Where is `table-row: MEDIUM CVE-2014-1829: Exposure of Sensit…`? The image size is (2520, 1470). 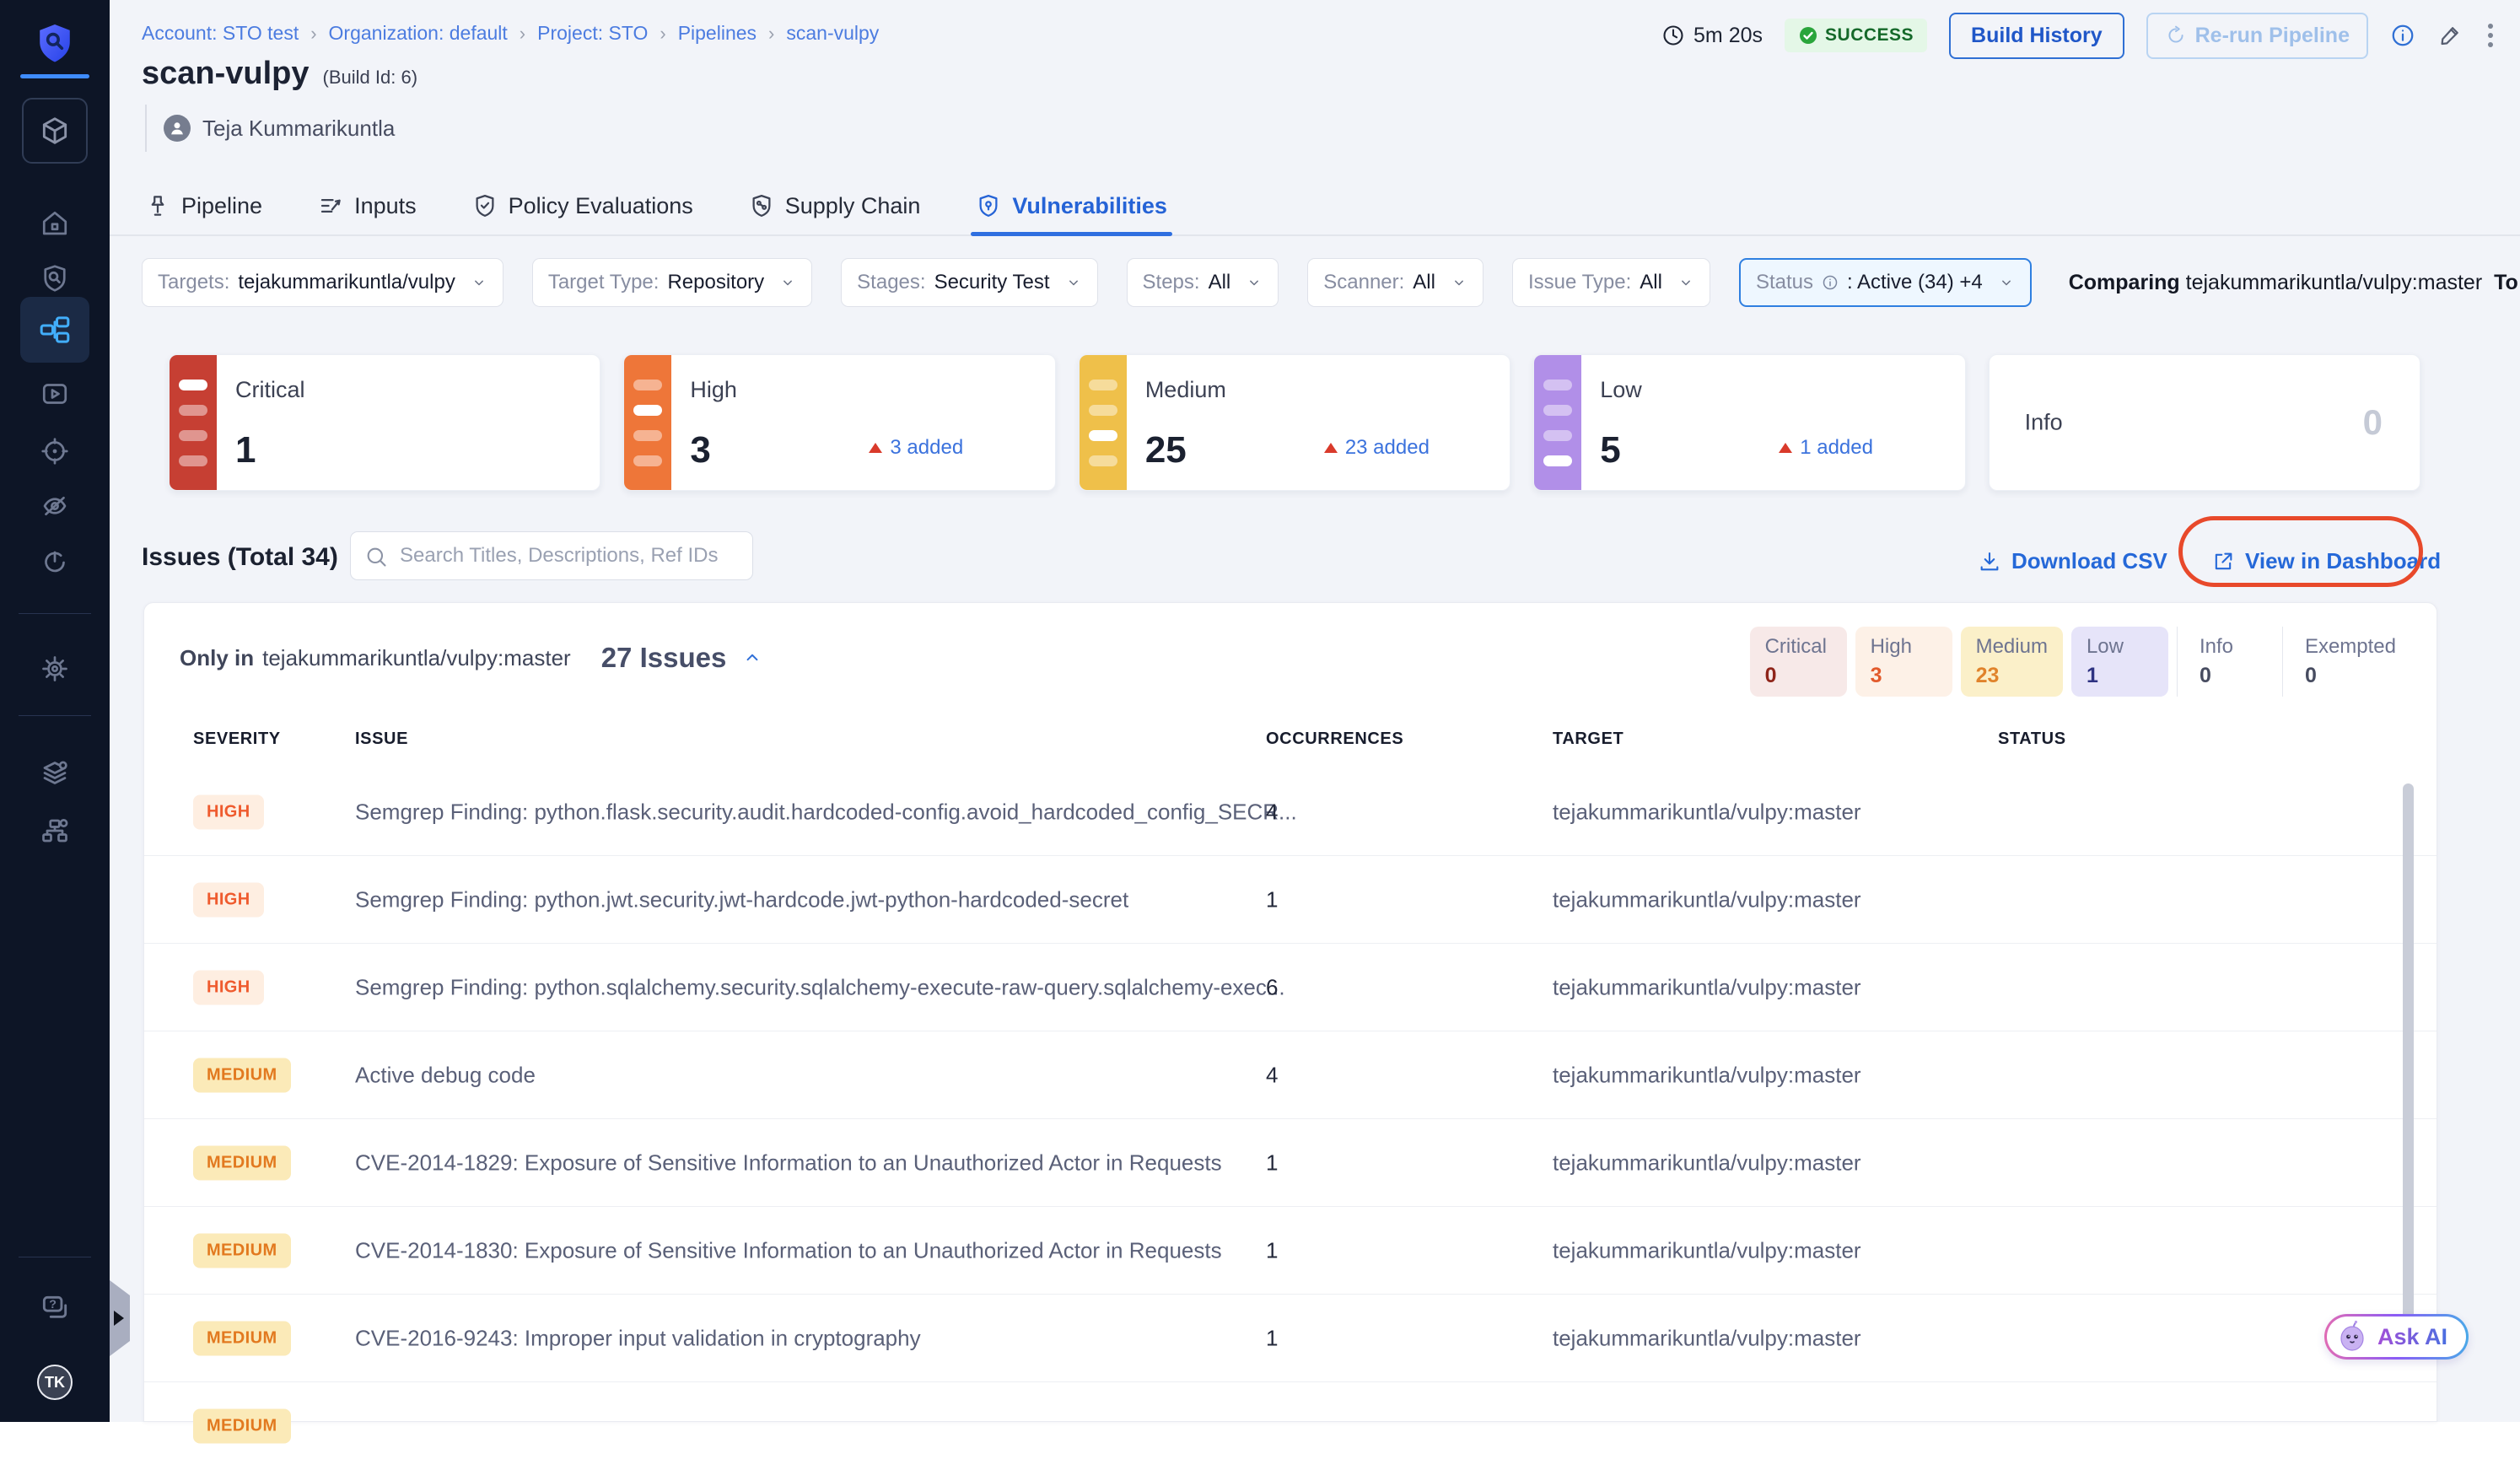 table-row: MEDIUM CVE-2014-1829: Exposure of Sensit… is located at coordinates (1291, 1163).